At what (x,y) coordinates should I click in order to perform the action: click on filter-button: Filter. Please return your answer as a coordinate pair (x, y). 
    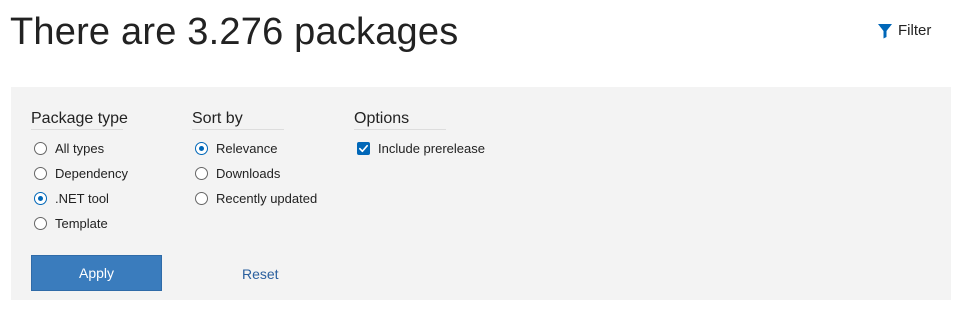
    Looking at the image, I should click on (904, 30).